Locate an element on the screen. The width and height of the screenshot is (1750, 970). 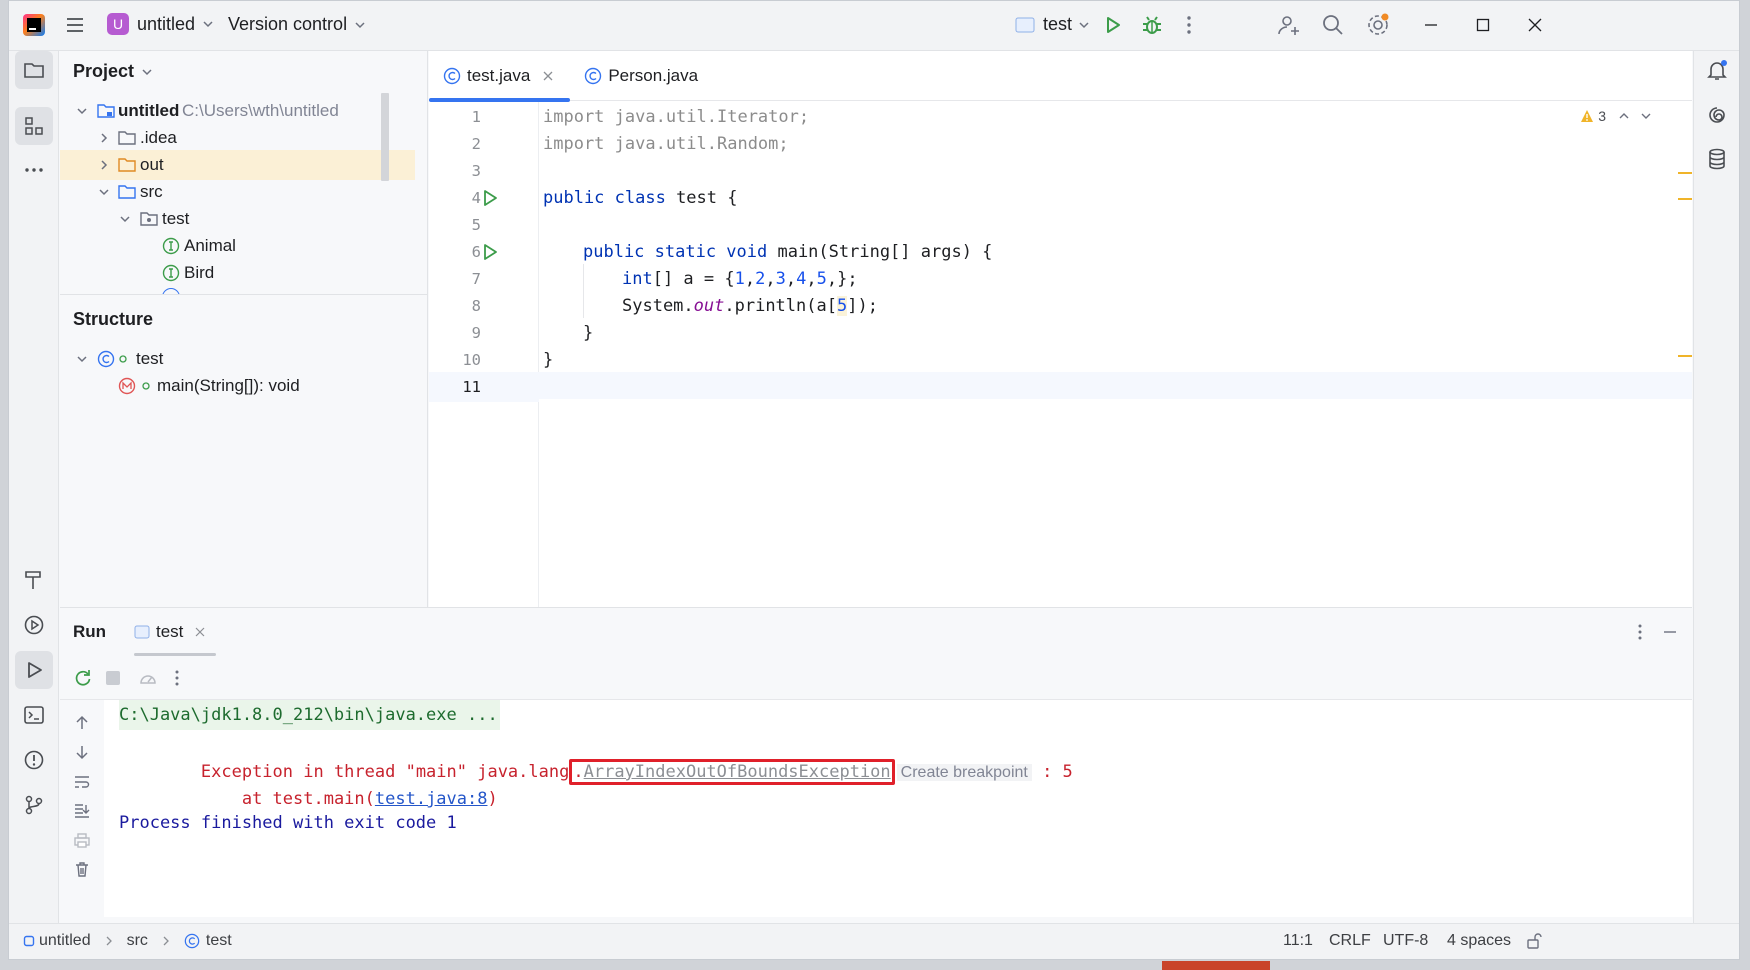
tree-item-idea: .idea is located at coordinates (237, 138).